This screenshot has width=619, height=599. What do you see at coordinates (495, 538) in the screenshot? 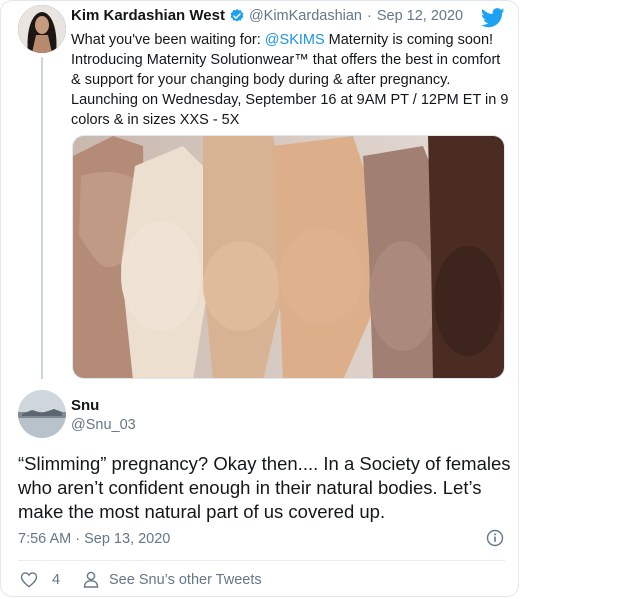
I see `info-icon` at bounding box center [495, 538].